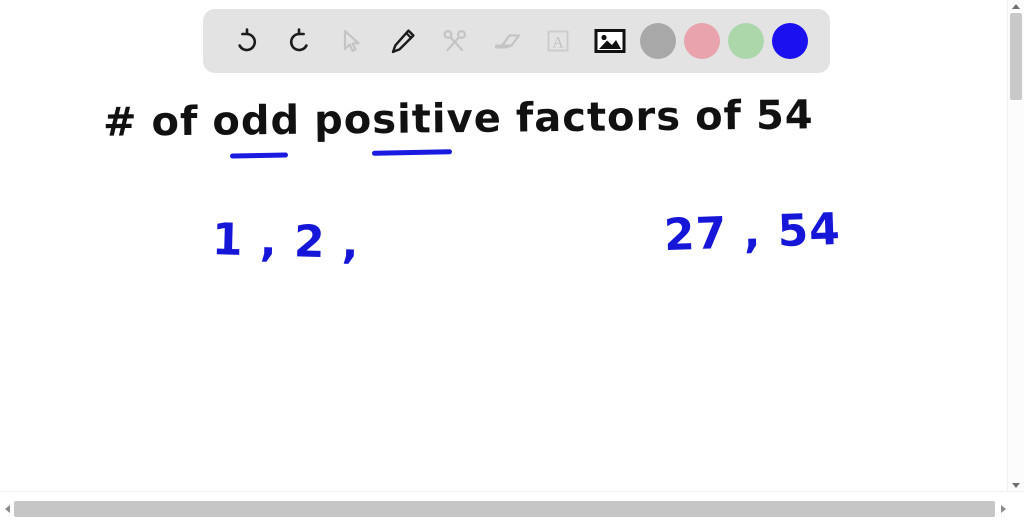 This screenshot has width=1024, height=522. Describe the element at coordinates (403, 41) in the screenshot. I see `pen-icon` at that location.